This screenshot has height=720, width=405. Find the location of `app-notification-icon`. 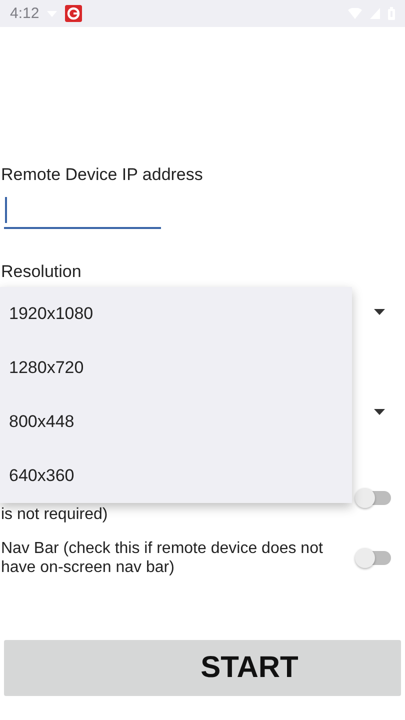

app-notification-icon is located at coordinates (73, 13).